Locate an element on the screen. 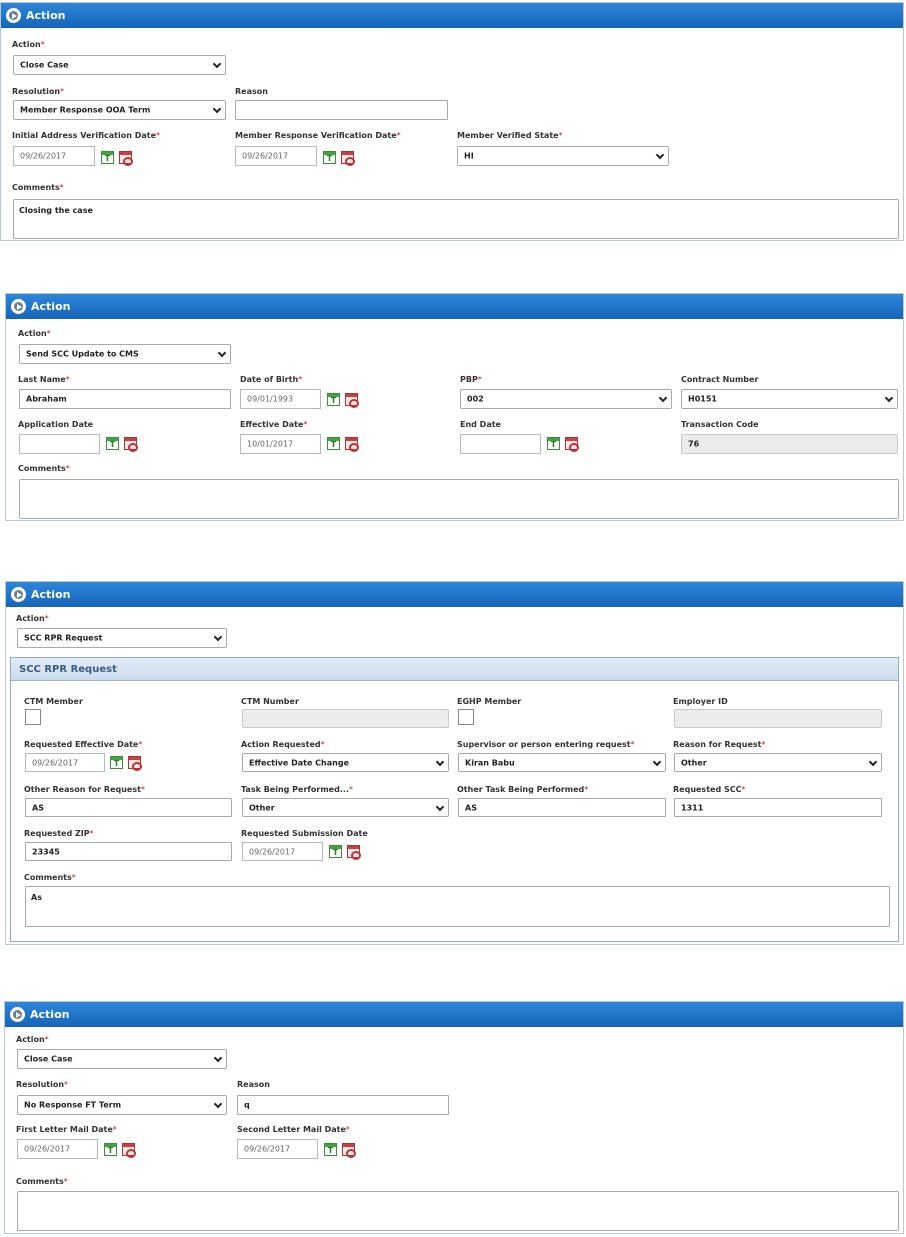 This screenshot has width=906, height=1237. task-being-performed-select: Other is located at coordinates (345, 807).